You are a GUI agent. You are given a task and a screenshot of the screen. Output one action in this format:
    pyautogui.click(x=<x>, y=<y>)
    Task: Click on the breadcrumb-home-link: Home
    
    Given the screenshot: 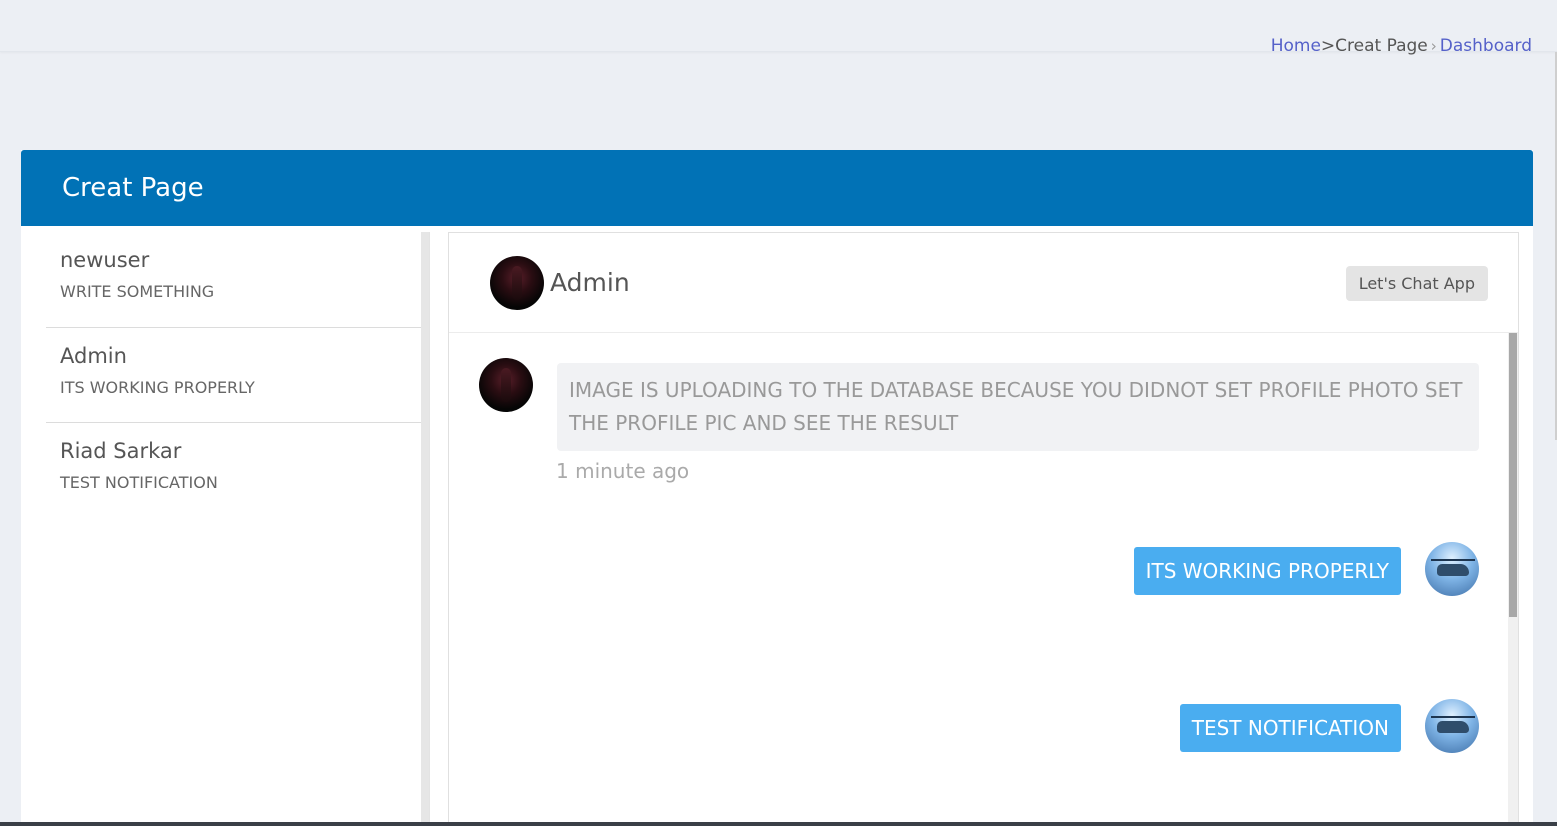 What is the action you would take?
    pyautogui.click(x=1296, y=46)
    